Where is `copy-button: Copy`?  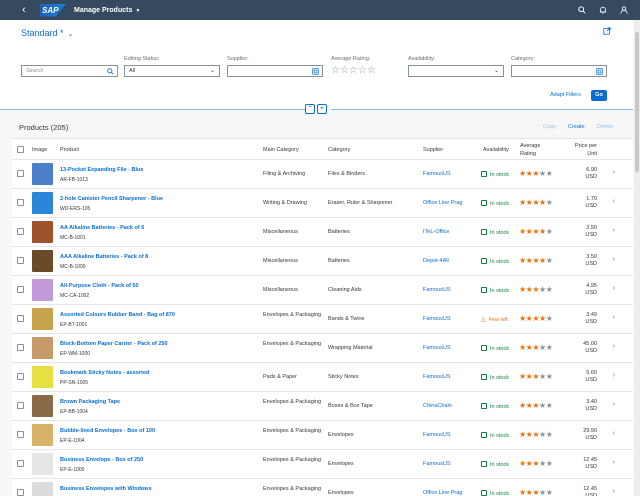
copy-button: Copy is located at coordinates (549, 127).